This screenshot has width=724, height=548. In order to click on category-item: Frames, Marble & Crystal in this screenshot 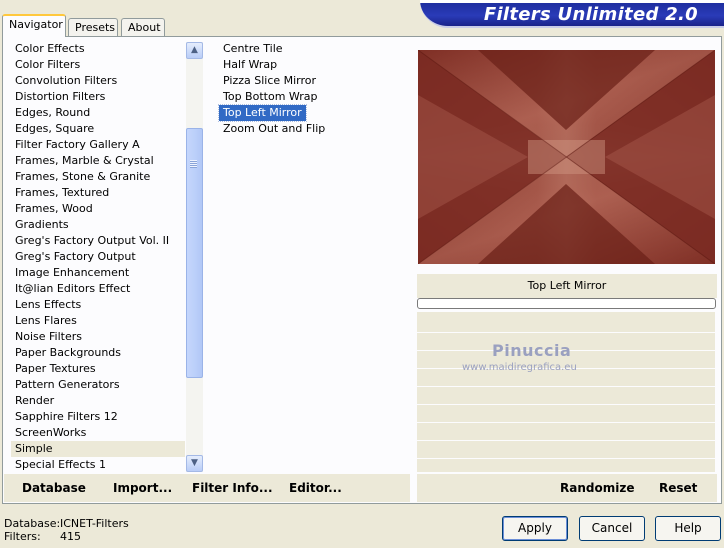, I will do `click(98, 161)`.